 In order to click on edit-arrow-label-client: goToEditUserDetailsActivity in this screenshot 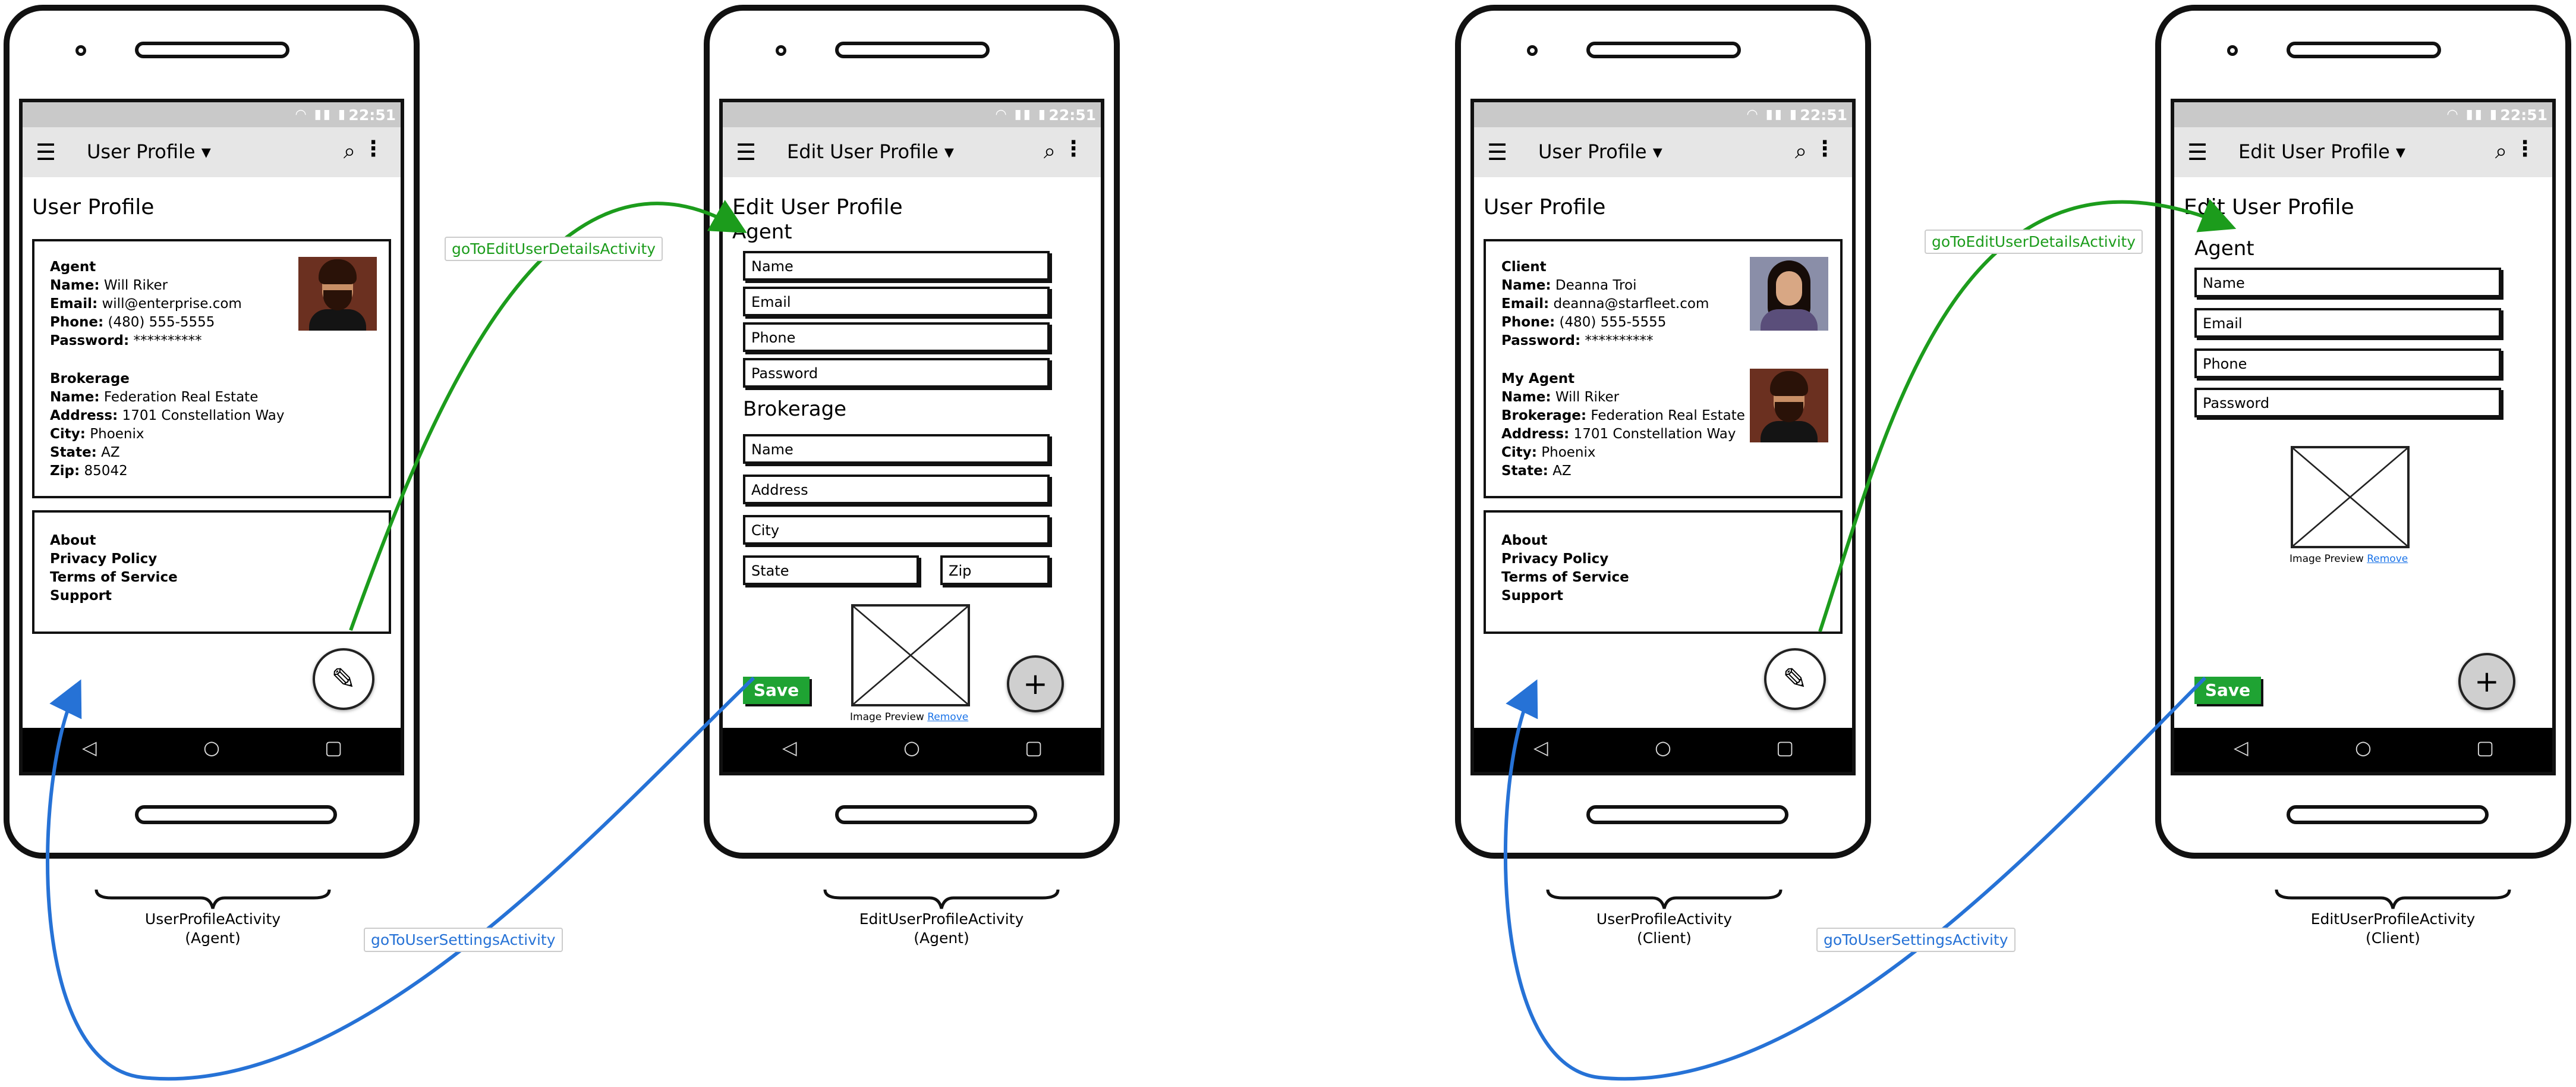, I will do `click(2034, 242)`.